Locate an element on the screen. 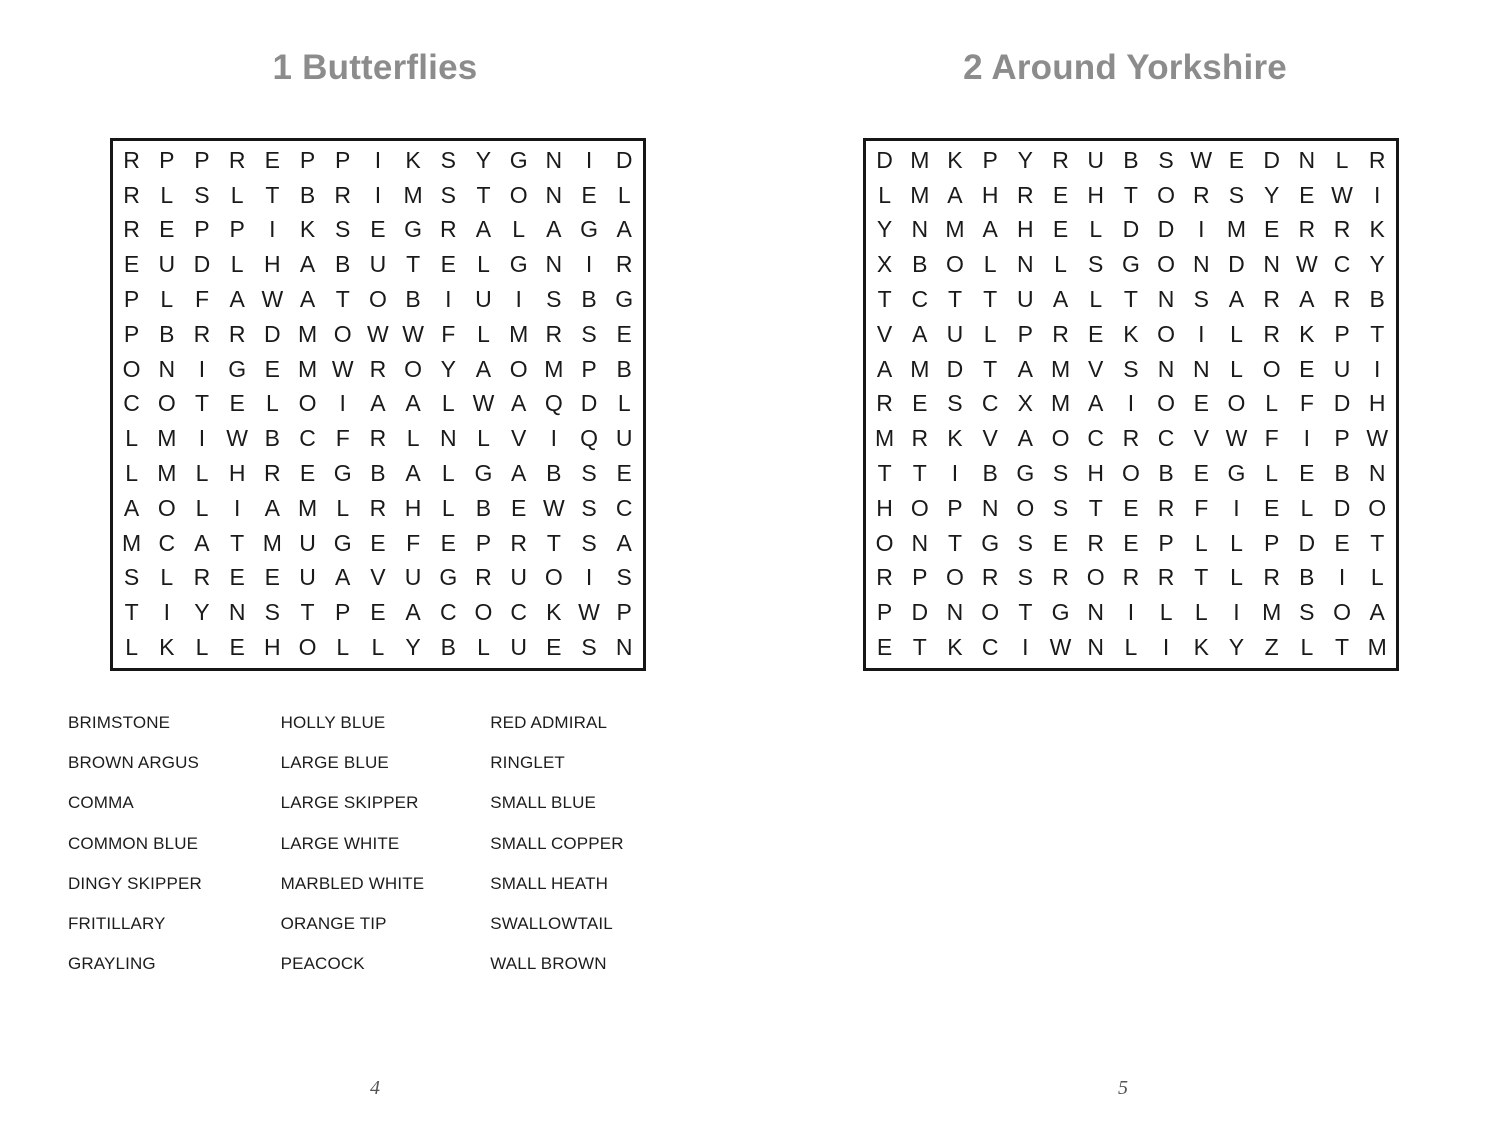 Image resolution: width=1500 pixels, height=1142 pixels. word-list-item: LARGE SKIPPER is located at coordinates (386, 810).